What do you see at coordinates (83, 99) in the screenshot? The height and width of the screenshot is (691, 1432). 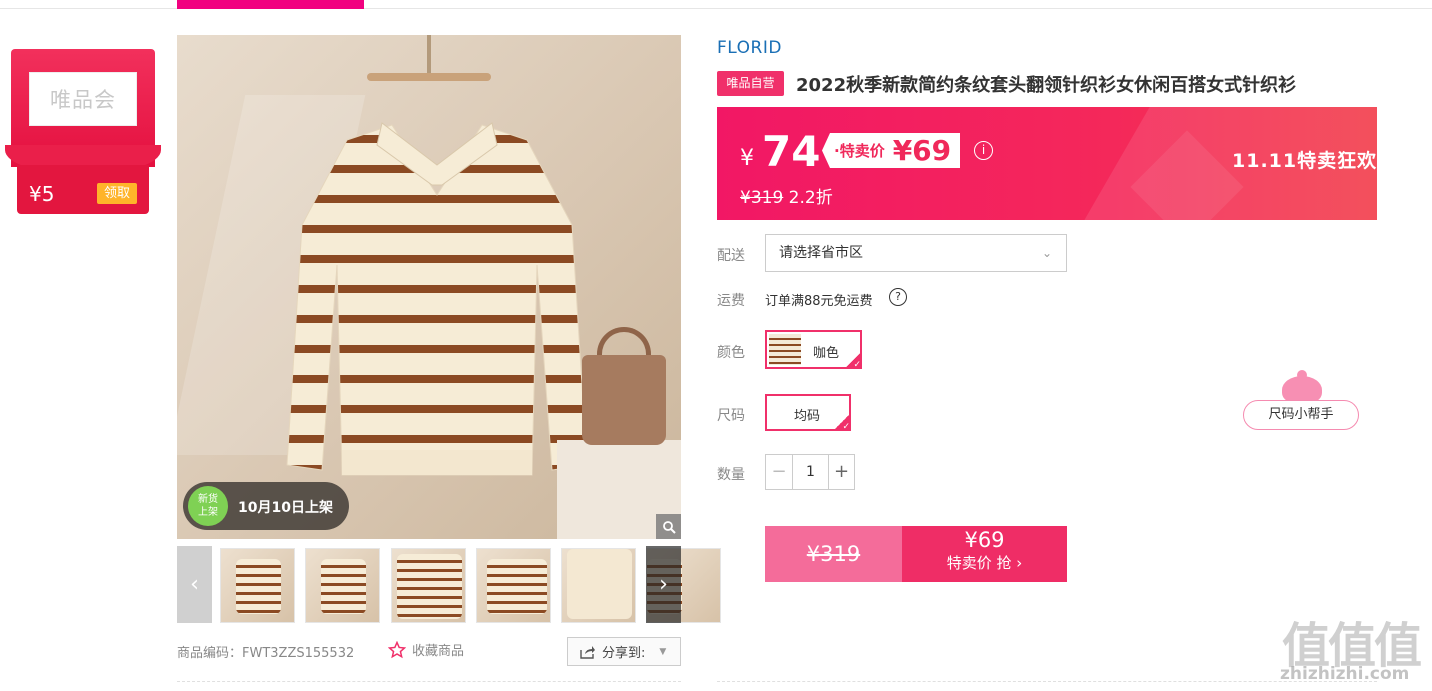 I see `coupon-logo: 唯品会` at bounding box center [83, 99].